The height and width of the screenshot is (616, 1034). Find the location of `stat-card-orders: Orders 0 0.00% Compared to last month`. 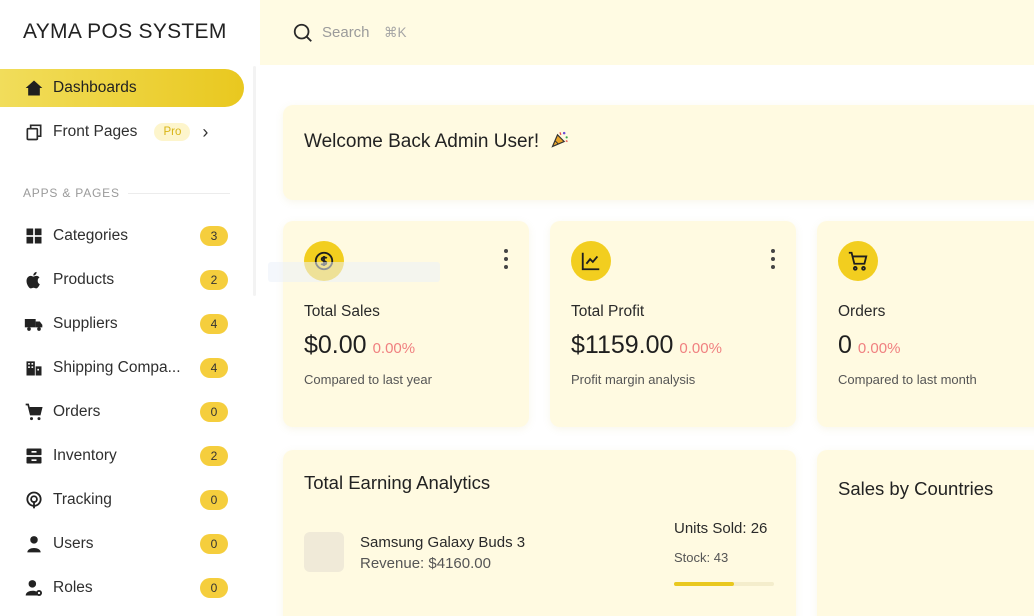

stat-card-orders: Orders 0 0.00% Compared to last month is located at coordinates (925, 324).